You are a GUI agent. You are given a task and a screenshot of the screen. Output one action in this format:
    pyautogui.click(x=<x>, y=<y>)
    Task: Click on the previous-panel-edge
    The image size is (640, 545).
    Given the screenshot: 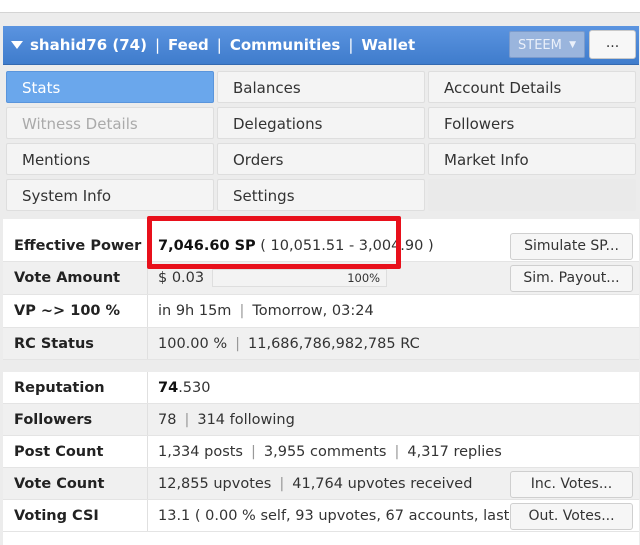 What is the action you would take?
    pyautogui.click(x=320, y=6)
    